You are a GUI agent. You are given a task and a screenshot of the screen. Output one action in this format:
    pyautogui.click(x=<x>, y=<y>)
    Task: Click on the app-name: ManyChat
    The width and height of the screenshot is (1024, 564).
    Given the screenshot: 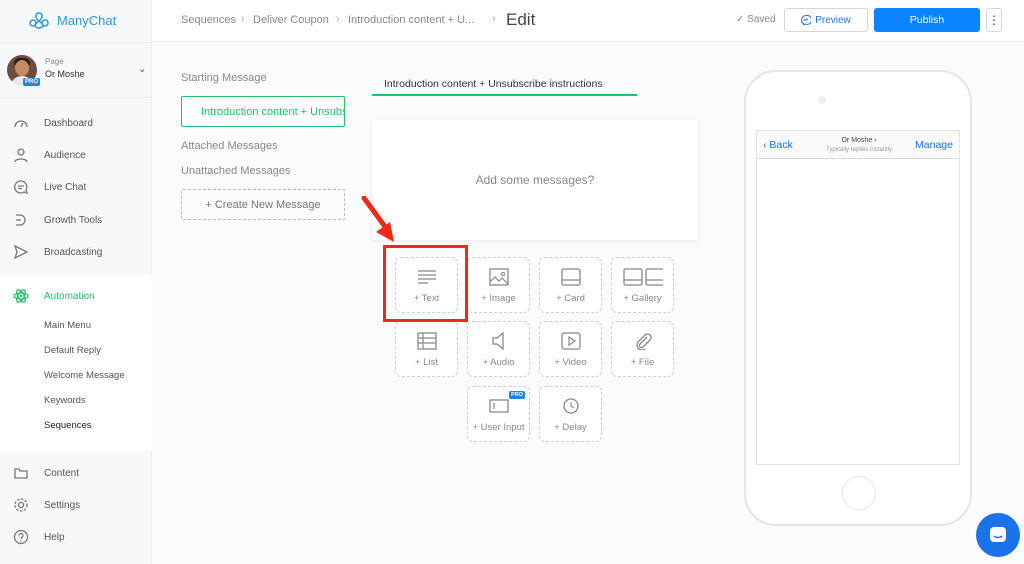 What is the action you would take?
    pyautogui.click(x=87, y=20)
    